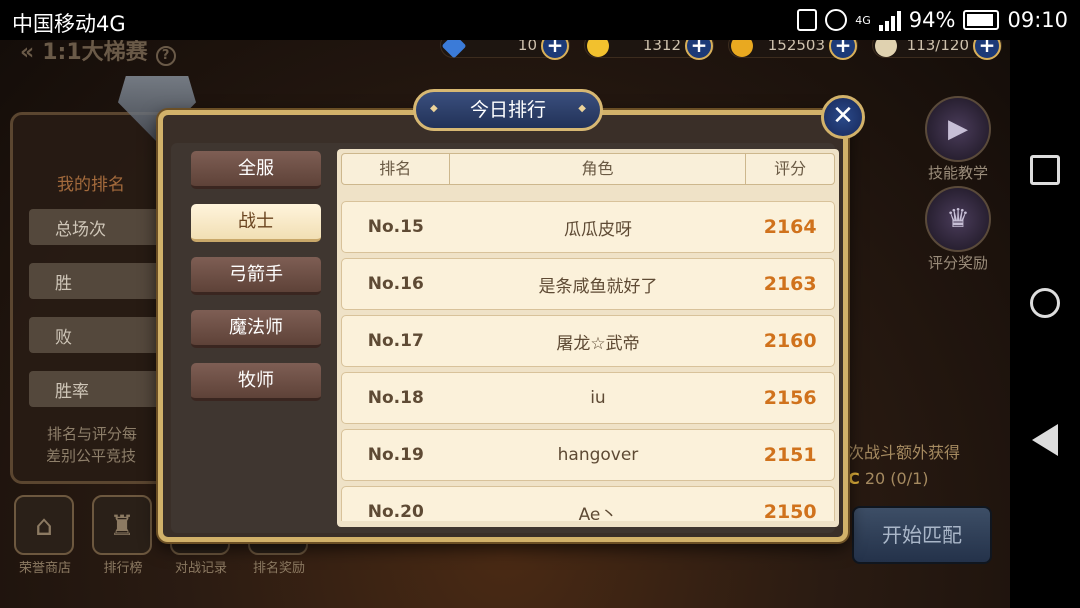 Image resolution: width=1080 pixels, height=608 pixels. I want to click on my-ranking-panel: 我的排名 总场次 胜 败 胜率 排名与评分每 无差别公平竞技, so click(95, 298).